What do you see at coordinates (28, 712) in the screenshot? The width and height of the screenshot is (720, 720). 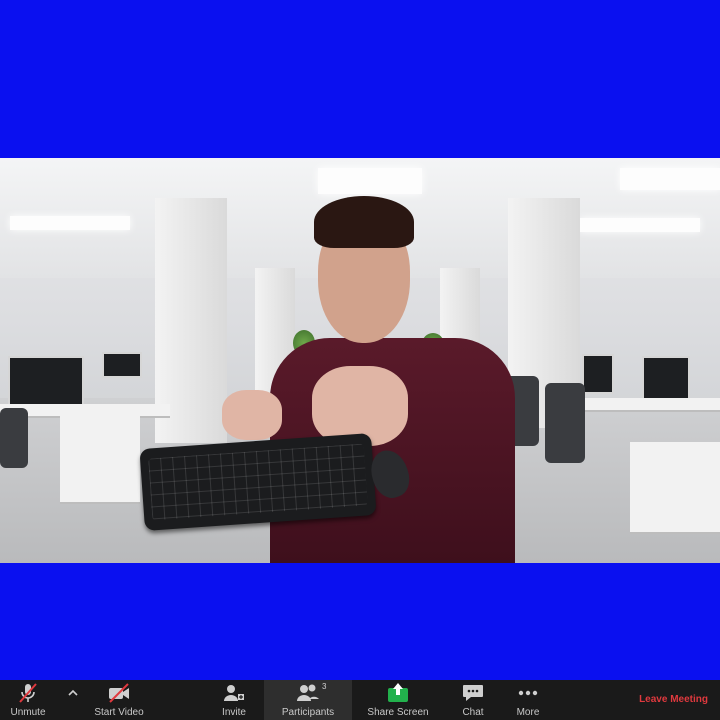 I see `unmute-label: Unmute` at bounding box center [28, 712].